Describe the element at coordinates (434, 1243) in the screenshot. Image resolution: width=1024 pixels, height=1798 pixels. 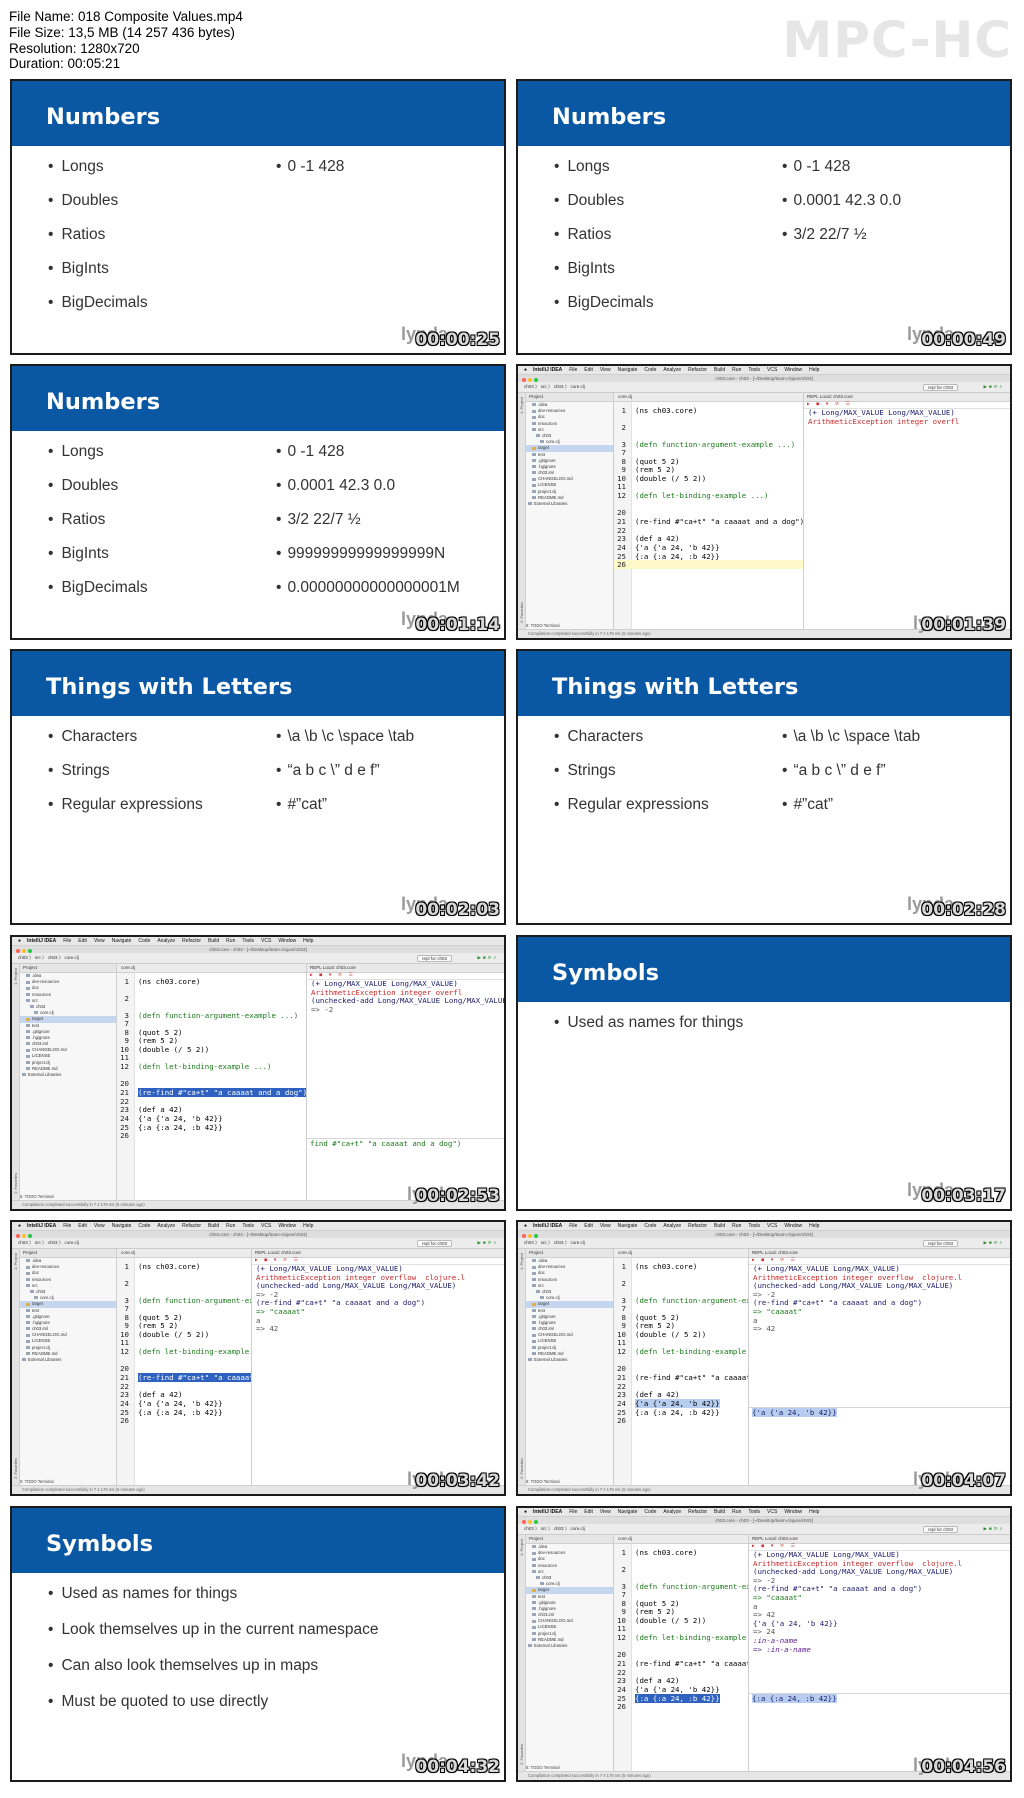
I see `run-configuration-select: repl for ch03` at that location.